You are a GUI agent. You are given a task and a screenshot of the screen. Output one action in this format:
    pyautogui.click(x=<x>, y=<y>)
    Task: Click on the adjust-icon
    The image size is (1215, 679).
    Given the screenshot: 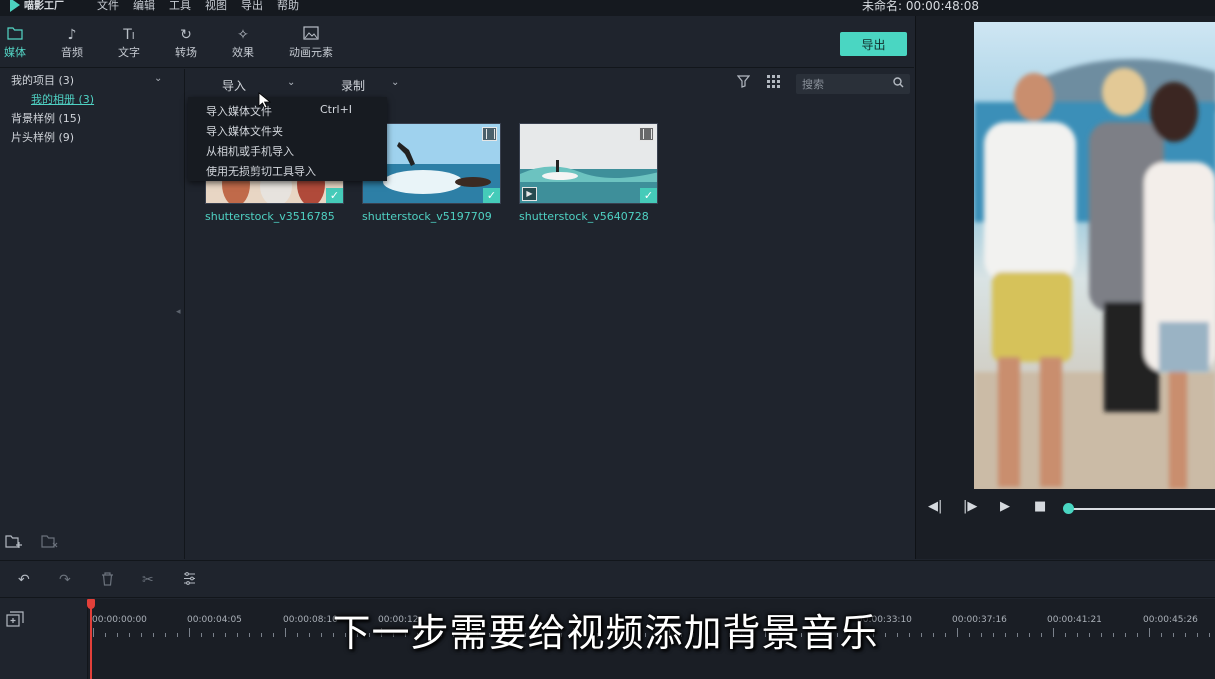 What is the action you would take?
    pyautogui.click(x=189, y=580)
    